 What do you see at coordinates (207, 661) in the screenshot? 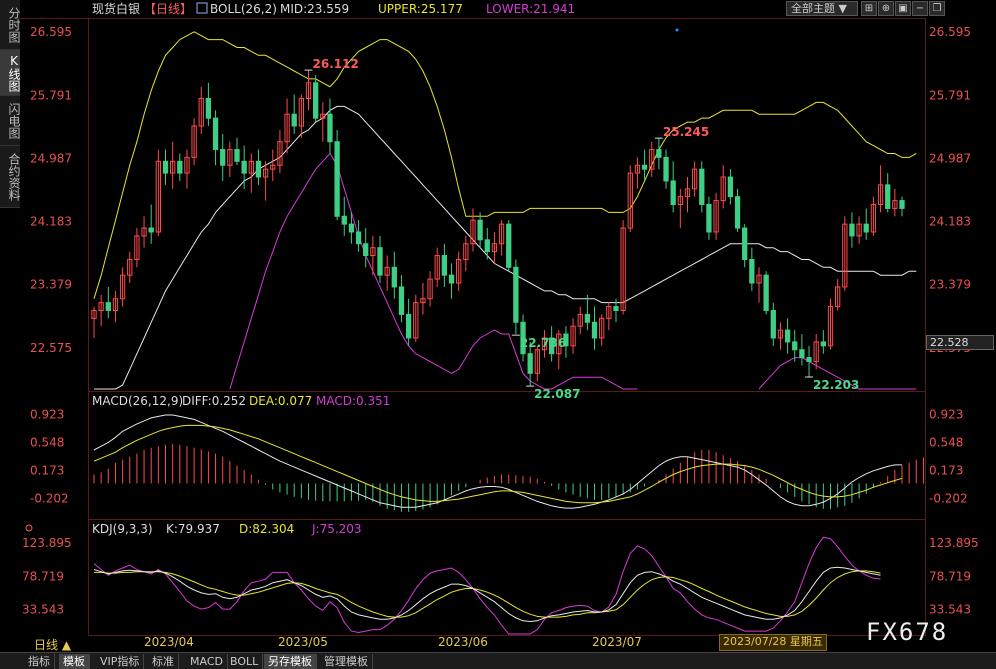
I see `bottom-tab-4: MACD` at bounding box center [207, 661].